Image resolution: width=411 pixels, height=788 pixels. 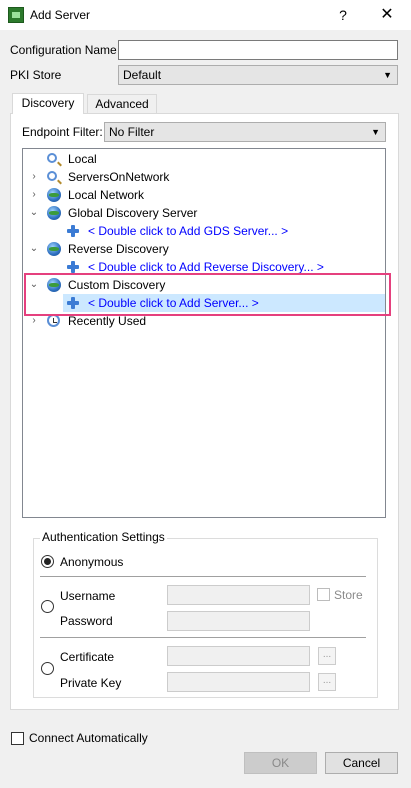 What do you see at coordinates (92, 562) in the screenshot?
I see `anonymous-label: Anonymous` at bounding box center [92, 562].